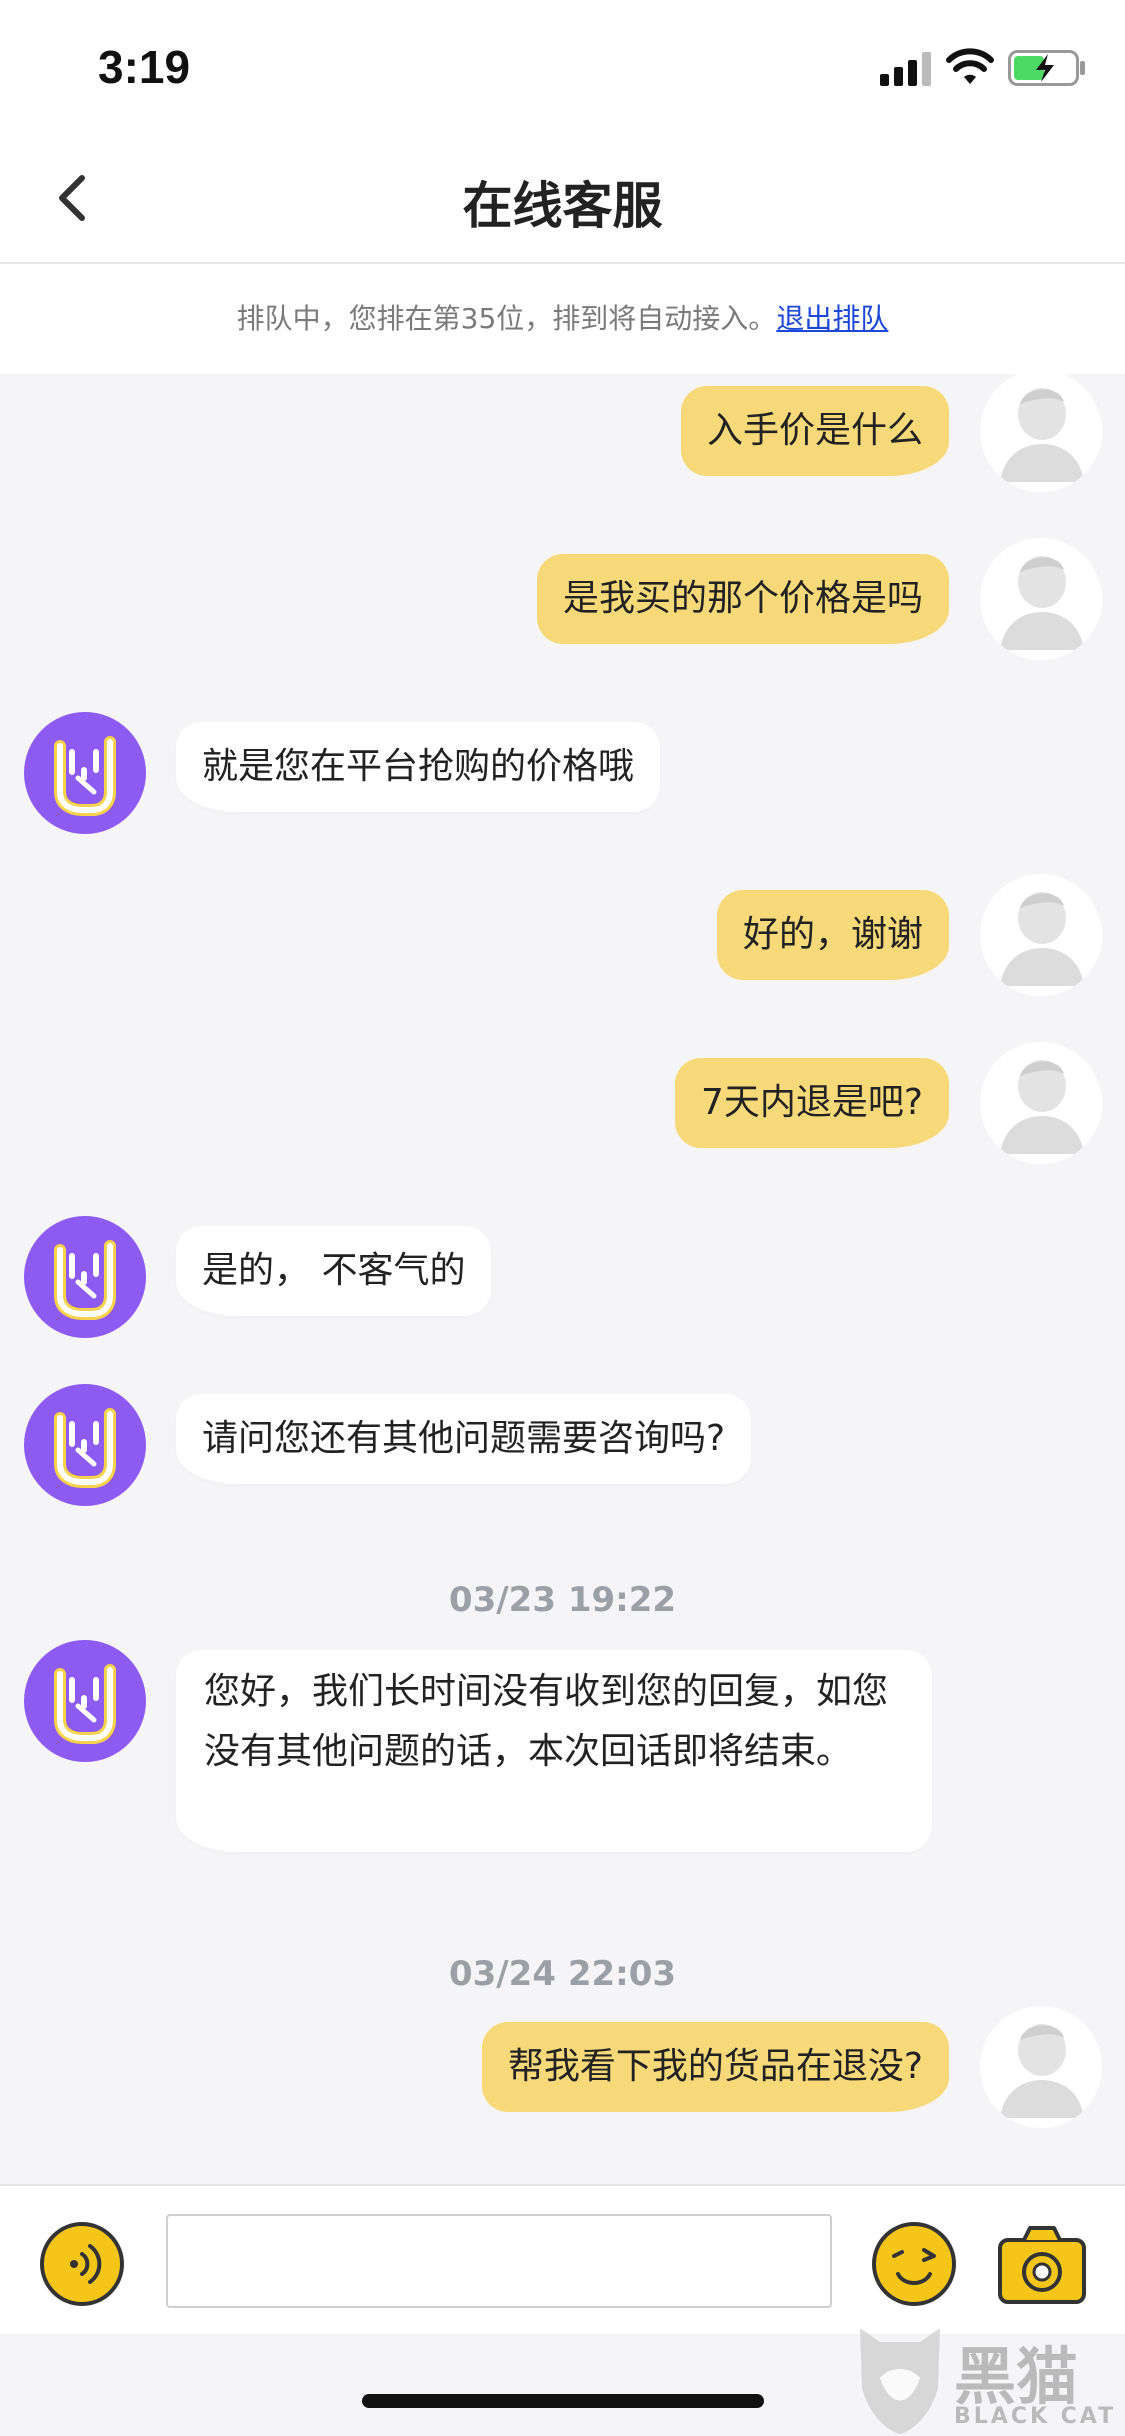 This screenshot has height=2436, width=1125. What do you see at coordinates (562, 65) in the screenshot?
I see `status-bar: 3:19` at bounding box center [562, 65].